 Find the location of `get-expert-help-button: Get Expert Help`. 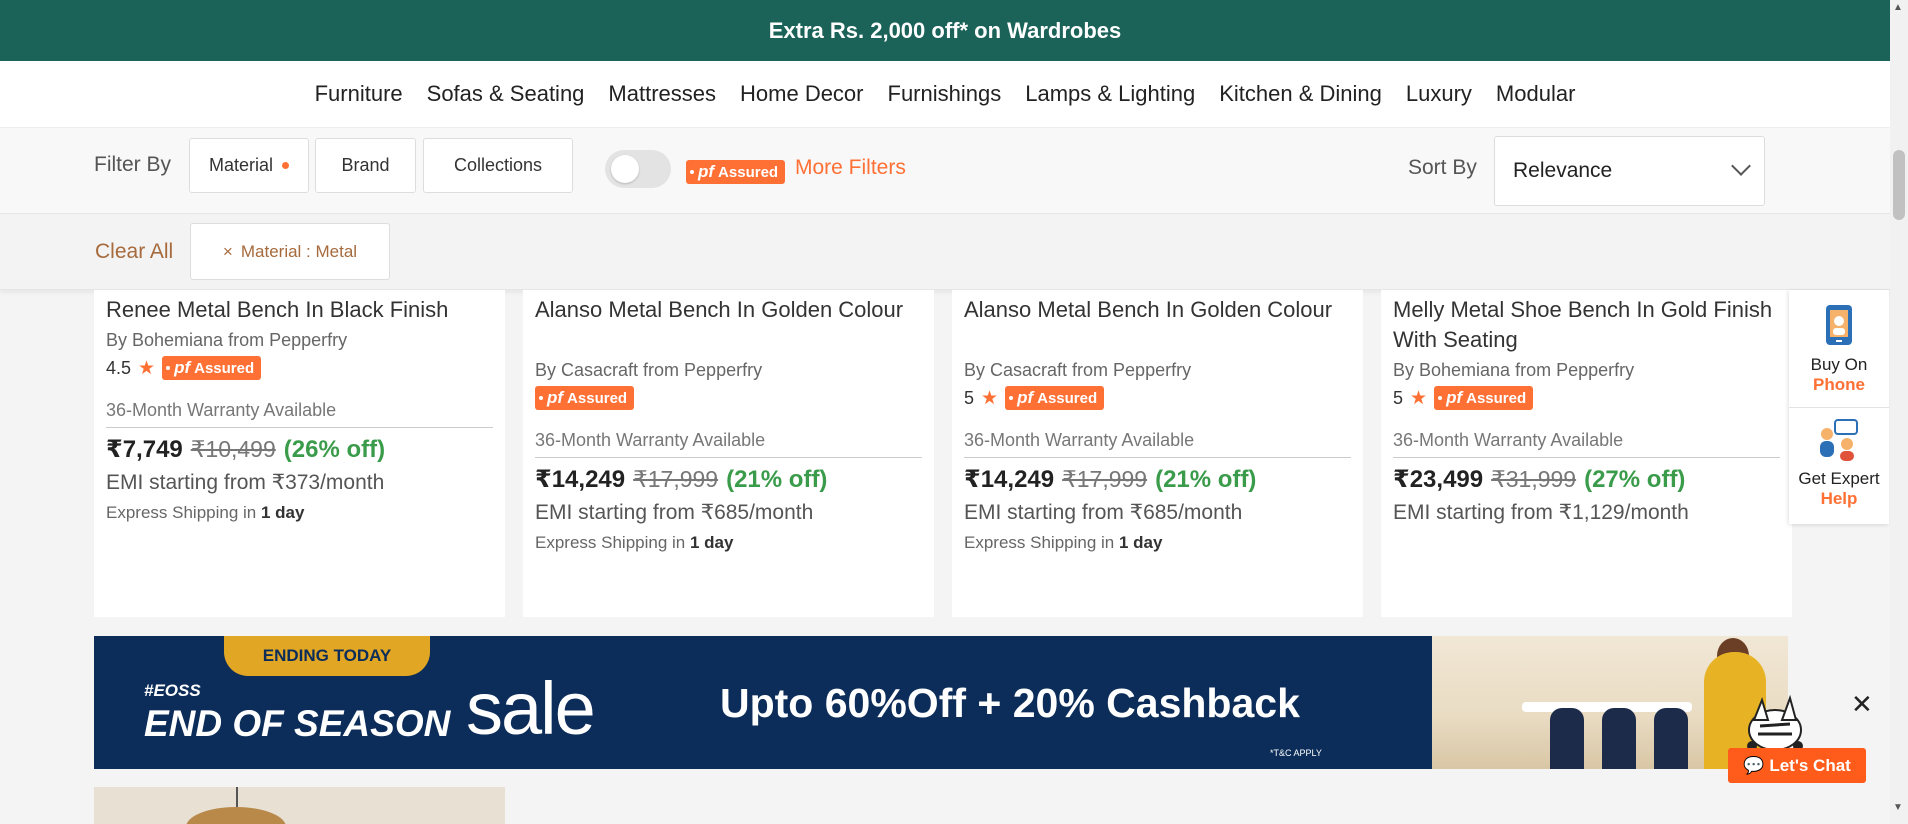

get-expert-help-button: Get Expert Help is located at coordinates (1839, 466).